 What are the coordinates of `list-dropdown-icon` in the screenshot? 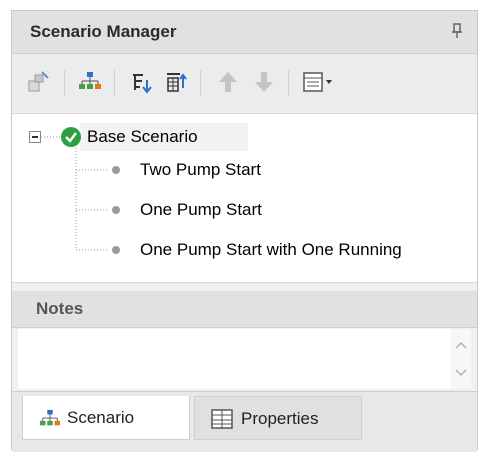 It's located at (317, 82).